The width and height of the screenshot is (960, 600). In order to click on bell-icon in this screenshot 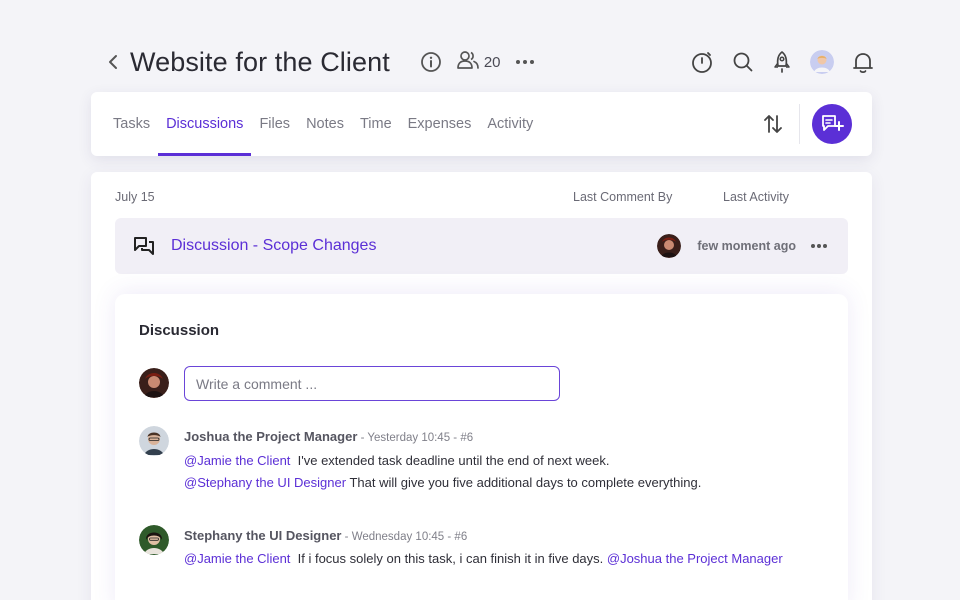, I will do `click(863, 62)`.